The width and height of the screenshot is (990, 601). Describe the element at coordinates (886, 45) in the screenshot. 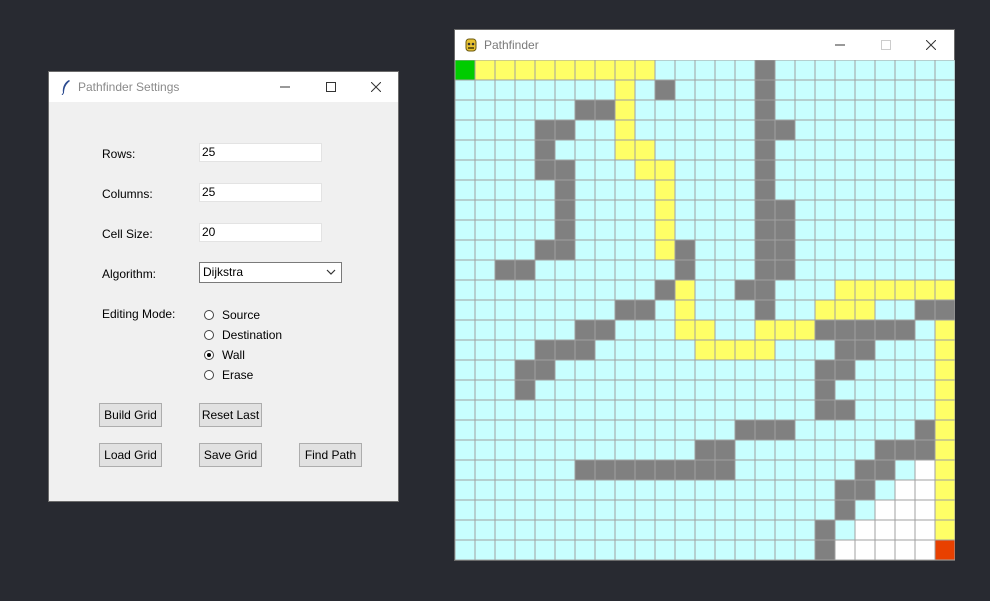

I see `maximize-button` at that location.